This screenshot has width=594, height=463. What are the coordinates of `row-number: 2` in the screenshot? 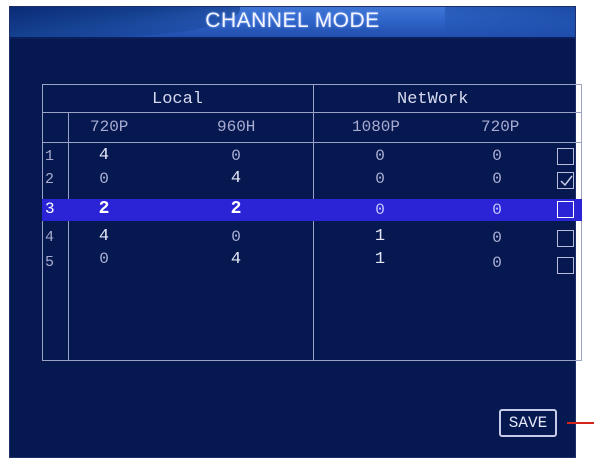 It's located at (50, 179).